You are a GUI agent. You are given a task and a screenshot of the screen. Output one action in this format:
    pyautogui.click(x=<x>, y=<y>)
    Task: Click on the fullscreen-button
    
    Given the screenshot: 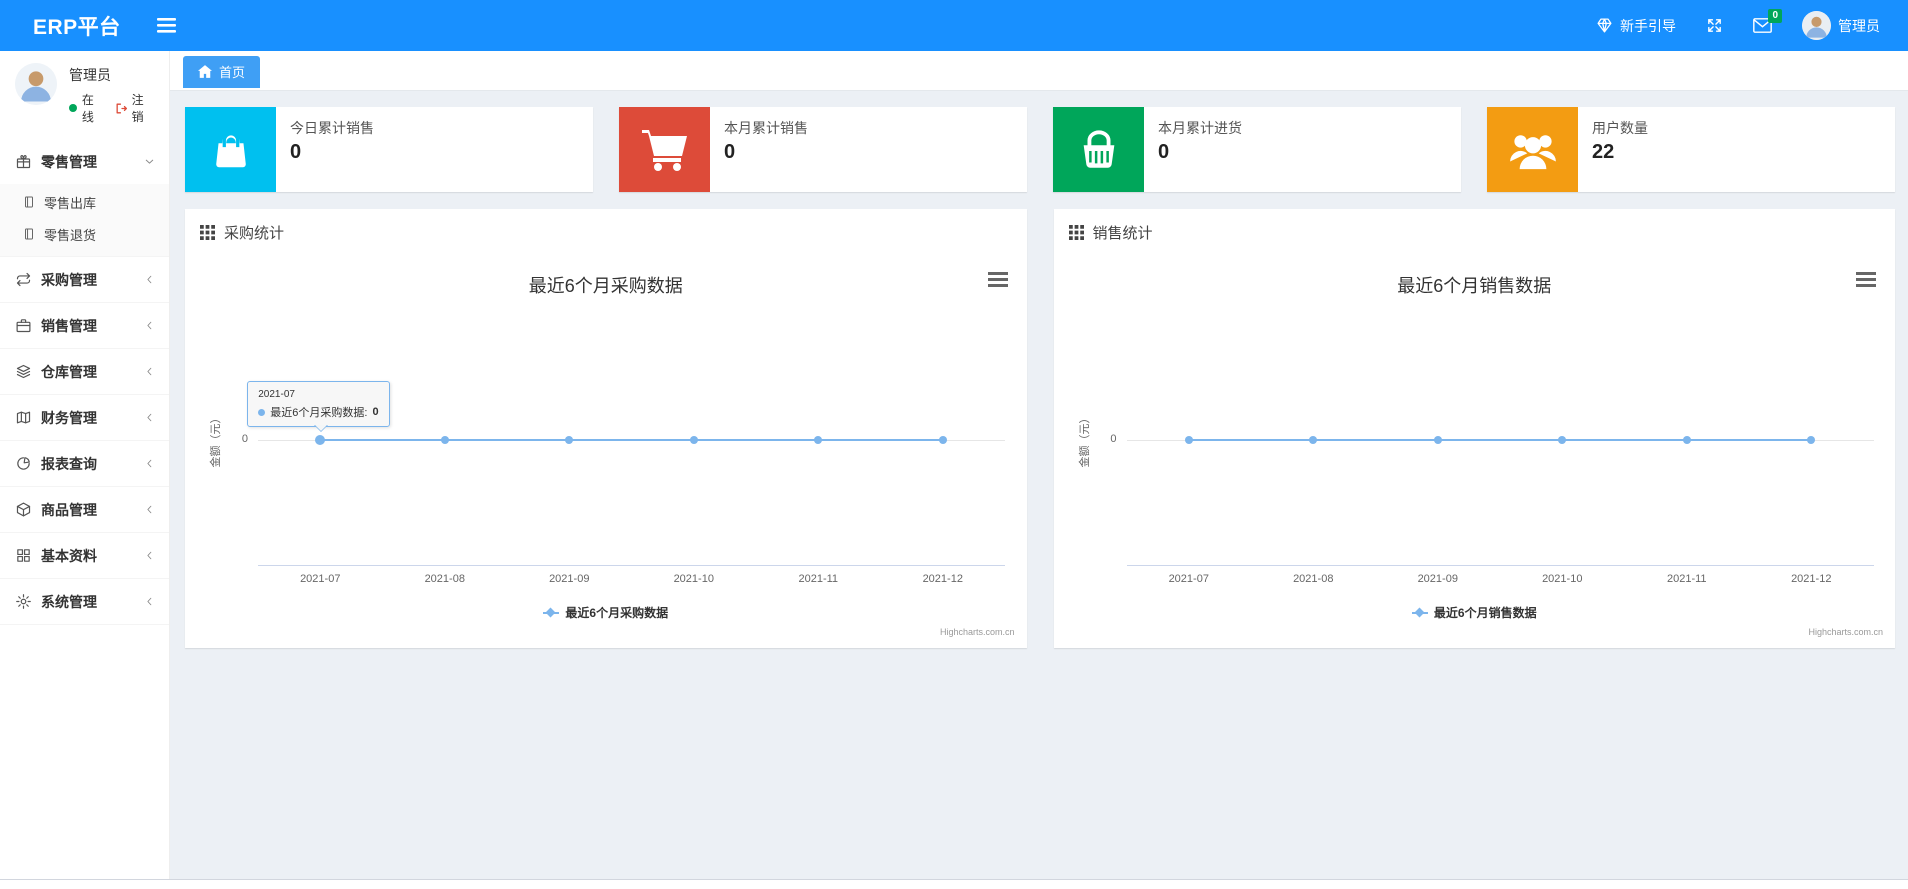 What is the action you would take?
    pyautogui.click(x=1714, y=25)
    